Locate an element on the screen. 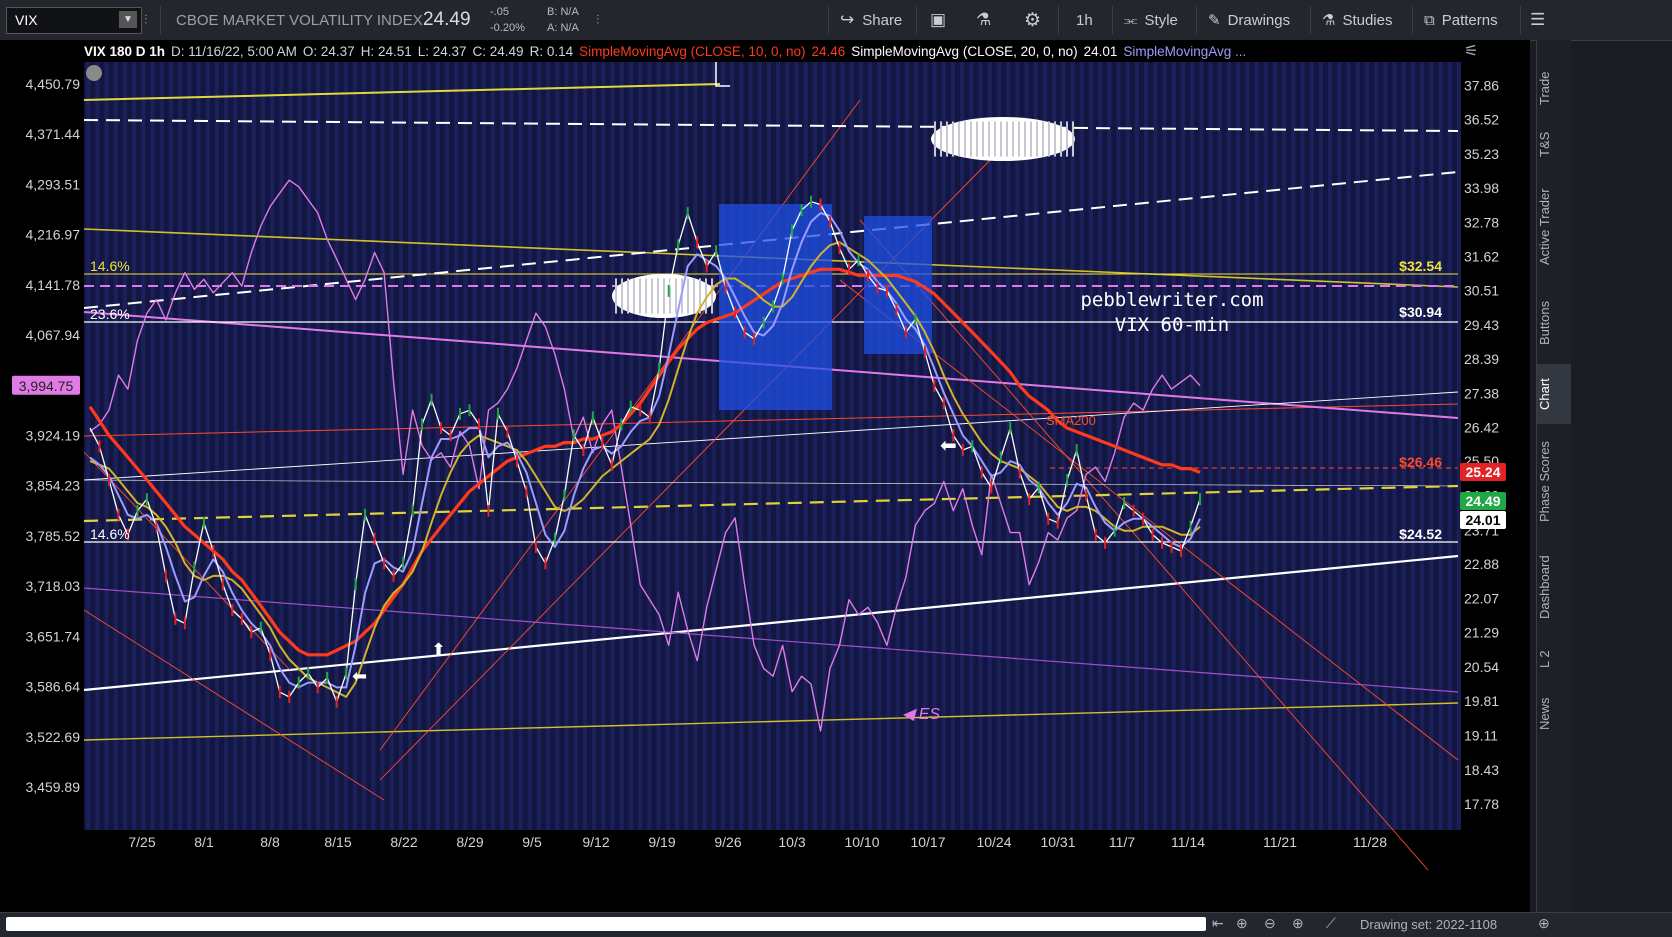 This screenshot has height=937, width=1672. bar-date: D: 11/16/22, 5:00 AM is located at coordinates (234, 51).